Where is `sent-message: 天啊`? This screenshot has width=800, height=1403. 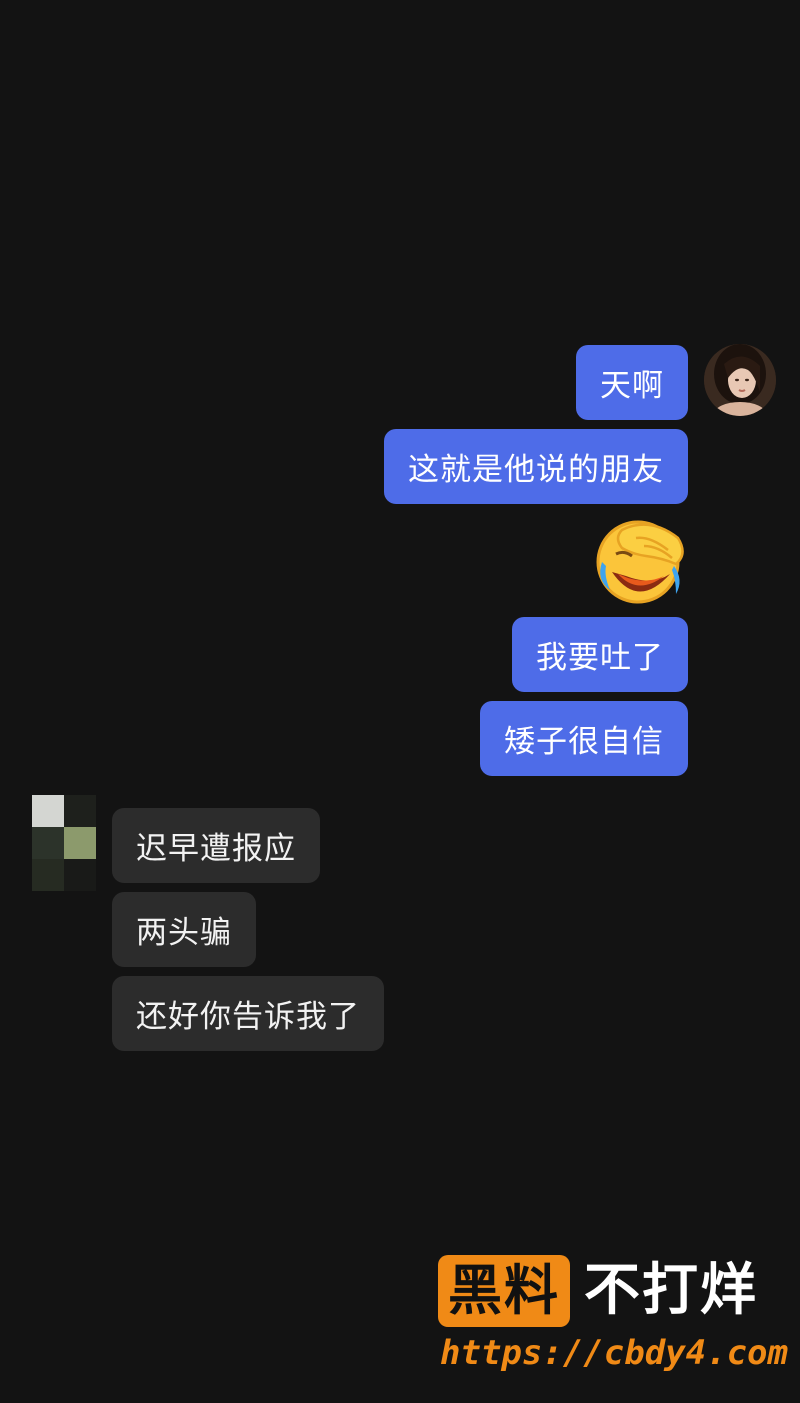 sent-message: 天啊 is located at coordinates (632, 382).